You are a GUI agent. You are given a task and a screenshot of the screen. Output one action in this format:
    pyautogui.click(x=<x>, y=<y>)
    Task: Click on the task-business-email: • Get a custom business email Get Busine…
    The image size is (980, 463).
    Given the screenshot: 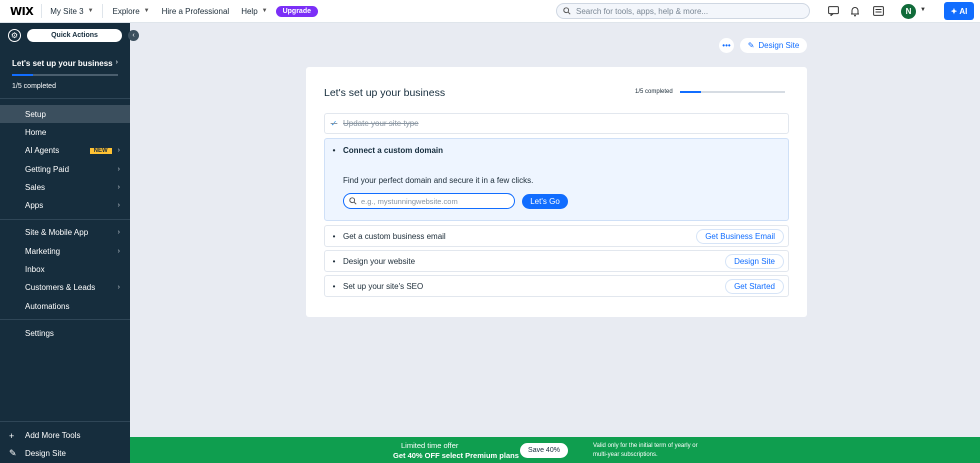 What is the action you would take?
    pyautogui.click(x=556, y=236)
    